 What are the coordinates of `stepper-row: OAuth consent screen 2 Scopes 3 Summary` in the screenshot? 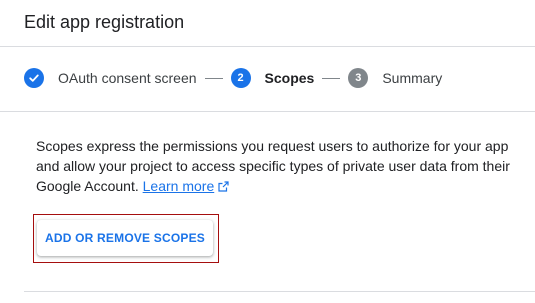 It's located at (233, 78).